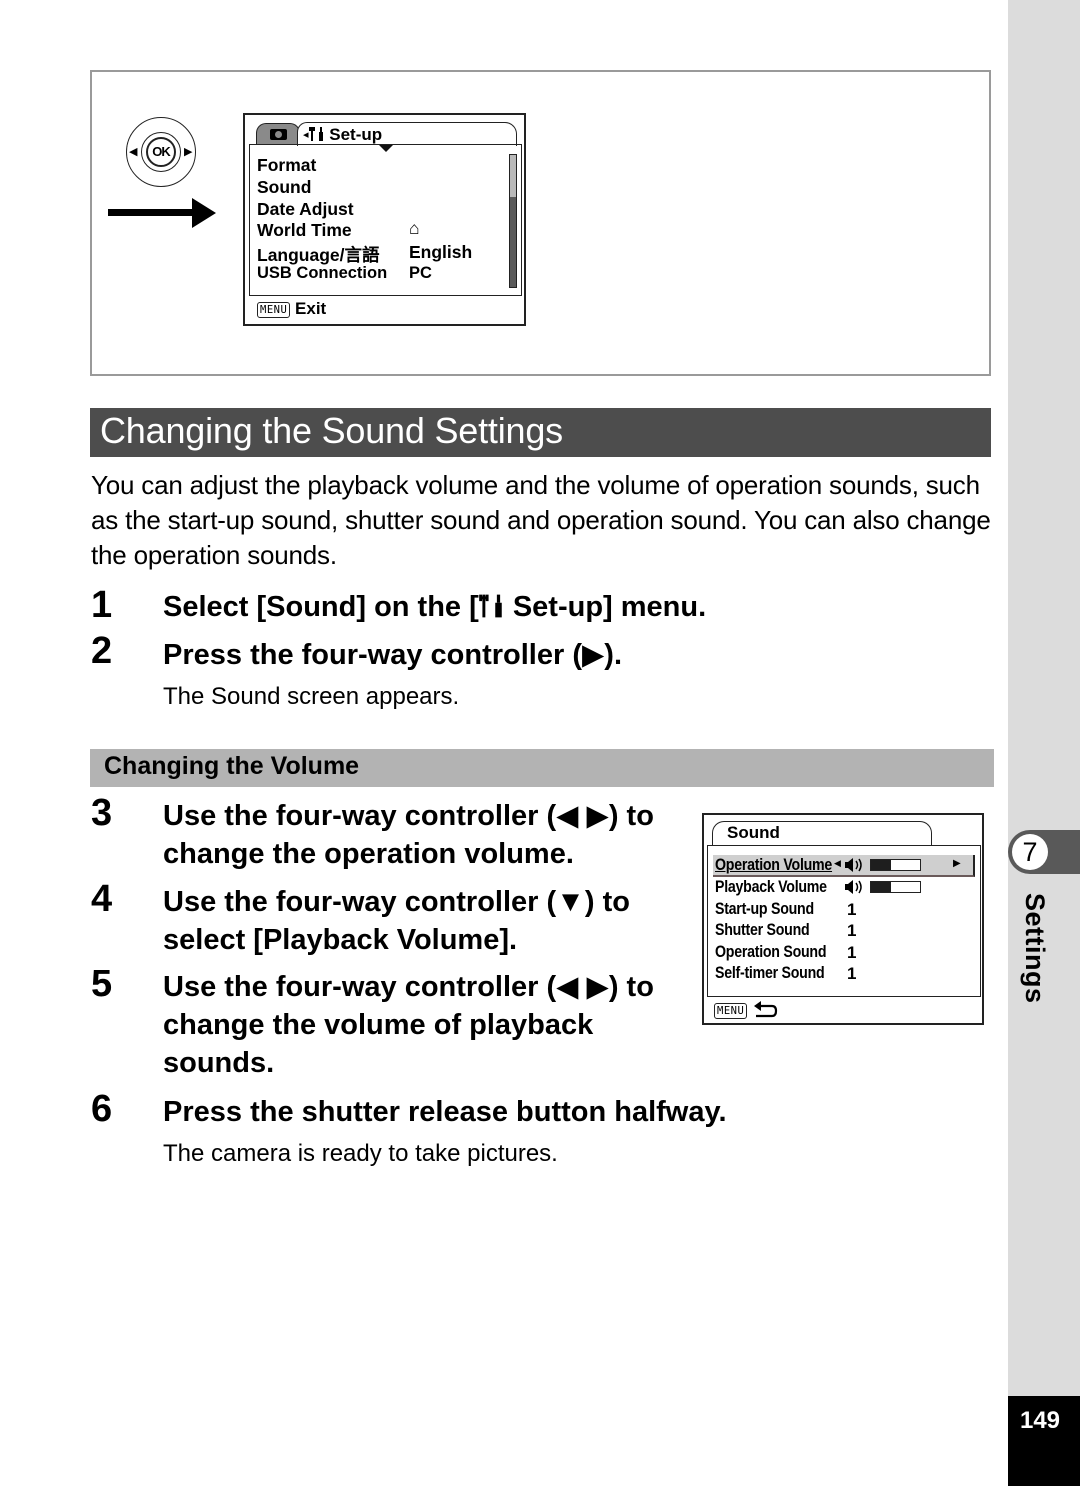  Describe the element at coordinates (852, 973) in the screenshot. I see `self-timer-sound-value: 1` at that location.